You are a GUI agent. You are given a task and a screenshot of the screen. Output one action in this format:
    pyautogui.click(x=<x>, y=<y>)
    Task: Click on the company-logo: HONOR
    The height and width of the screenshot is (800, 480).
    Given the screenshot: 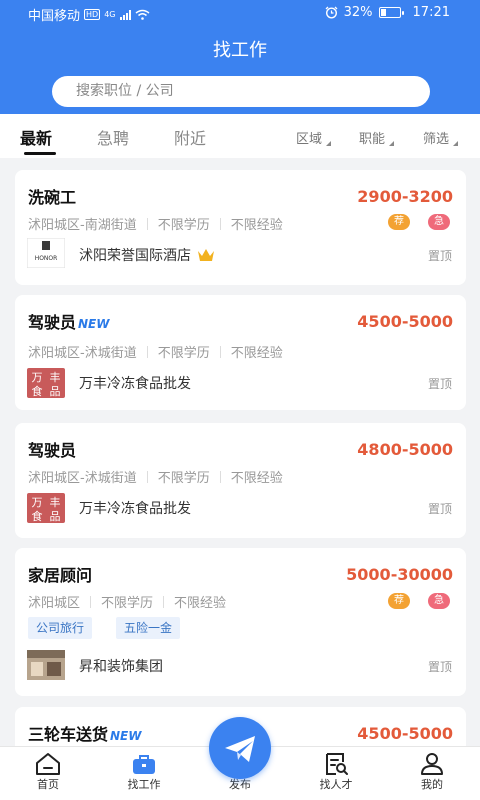 What is the action you would take?
    pyautogui.click(x=46, y=253)
    